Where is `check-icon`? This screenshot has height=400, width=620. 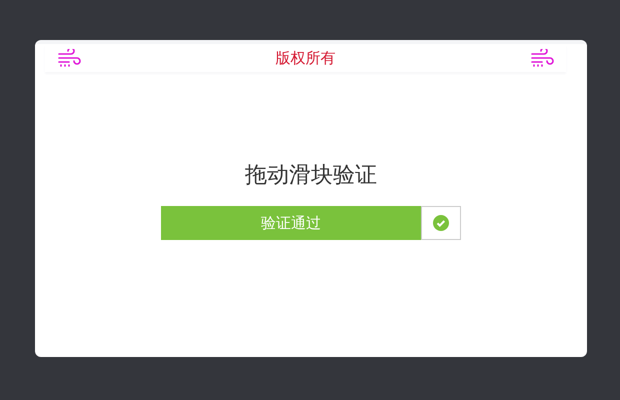
check-icon is located at coordinates (441, 223).